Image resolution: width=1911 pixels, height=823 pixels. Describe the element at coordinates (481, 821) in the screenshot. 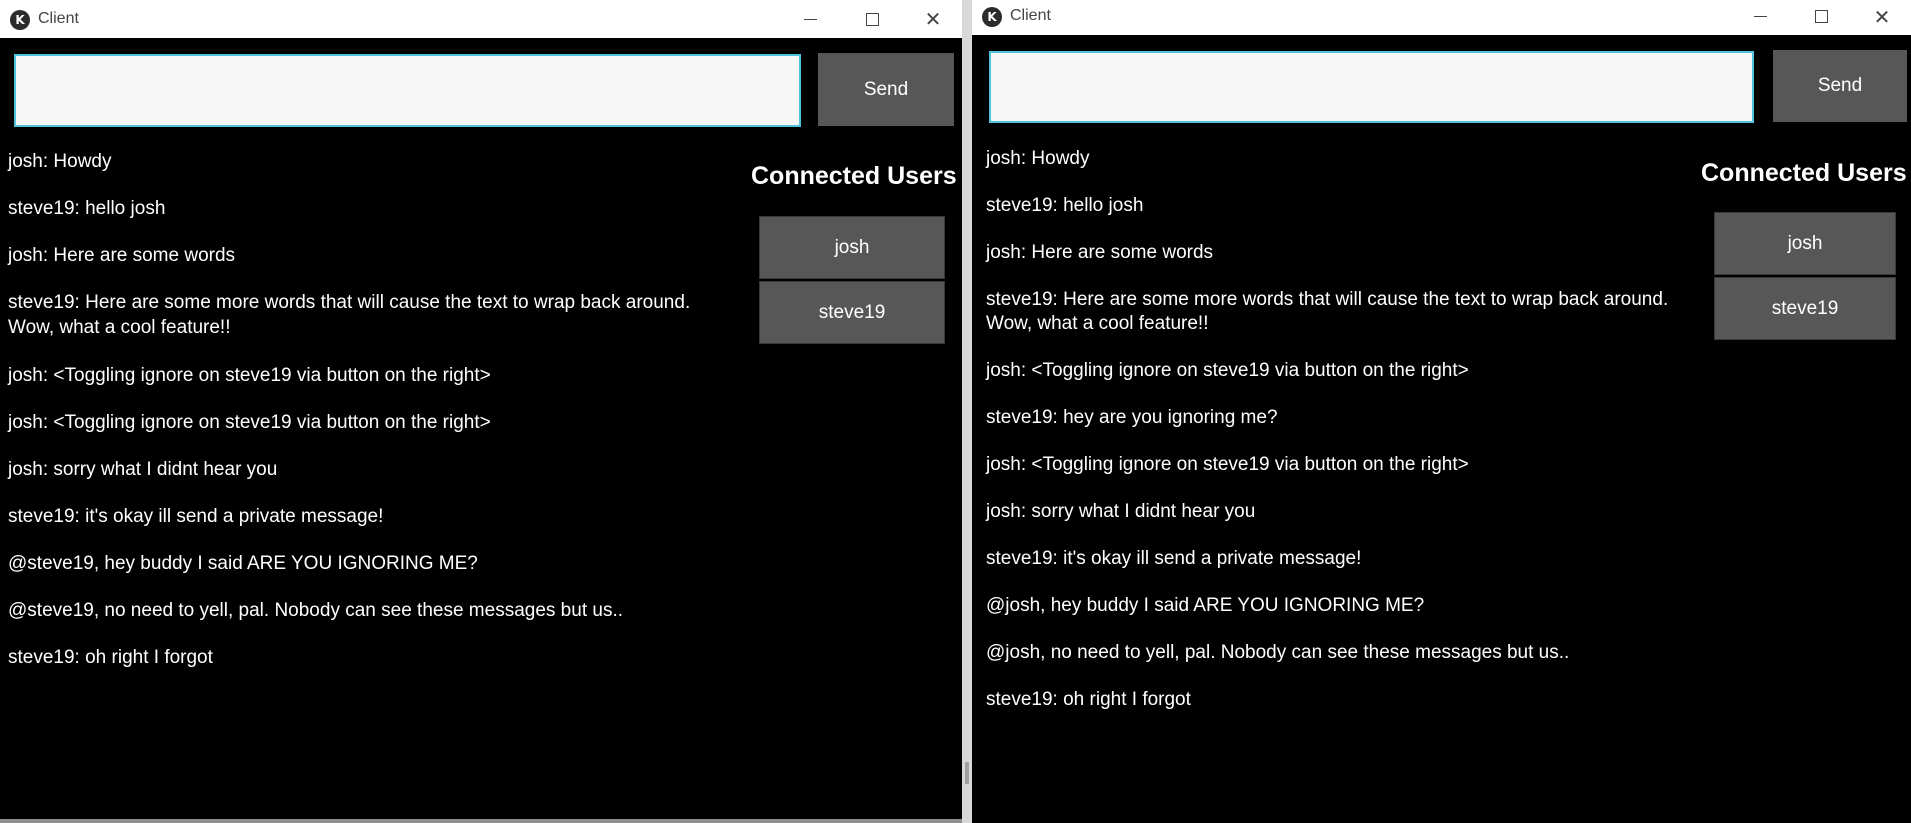

I see `window-bottom-edge` at that location.